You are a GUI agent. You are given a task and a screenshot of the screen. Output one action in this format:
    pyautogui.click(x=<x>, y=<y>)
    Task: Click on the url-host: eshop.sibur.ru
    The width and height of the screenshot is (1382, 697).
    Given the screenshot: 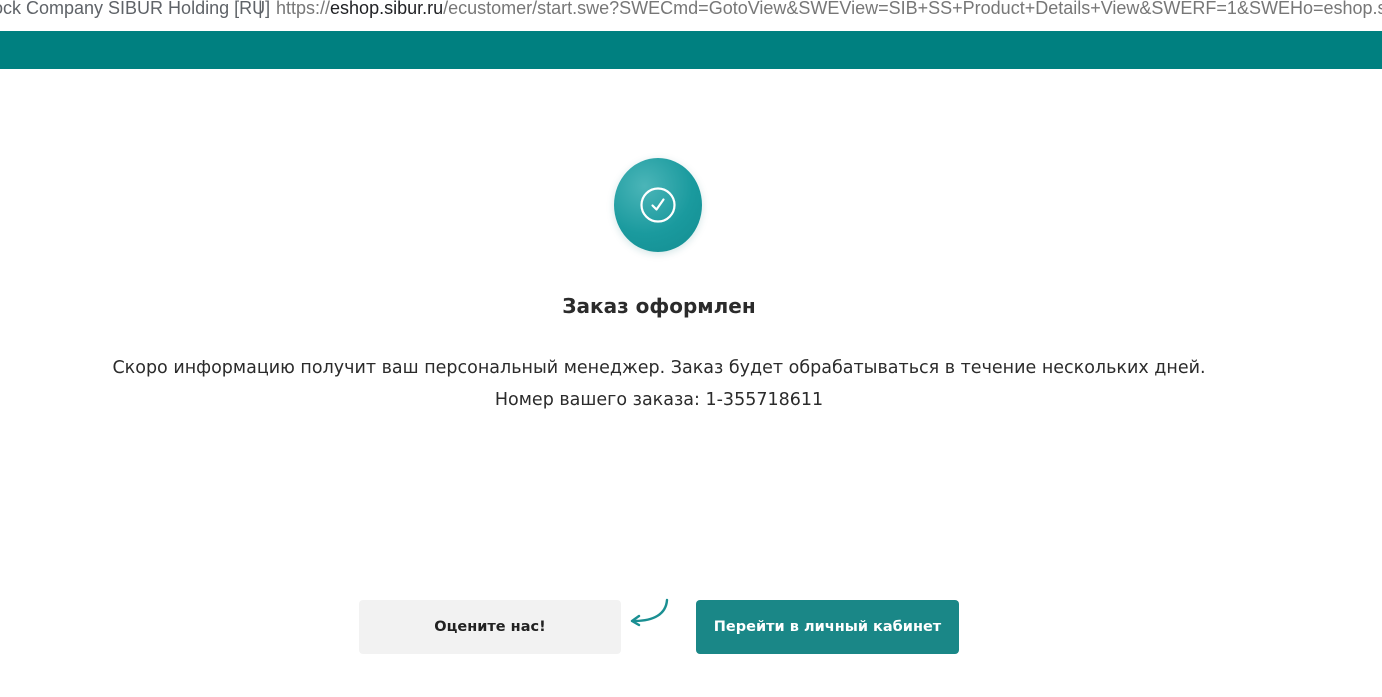 What is the action you would take?
    pyautogui.click(x=387, y=9)
    